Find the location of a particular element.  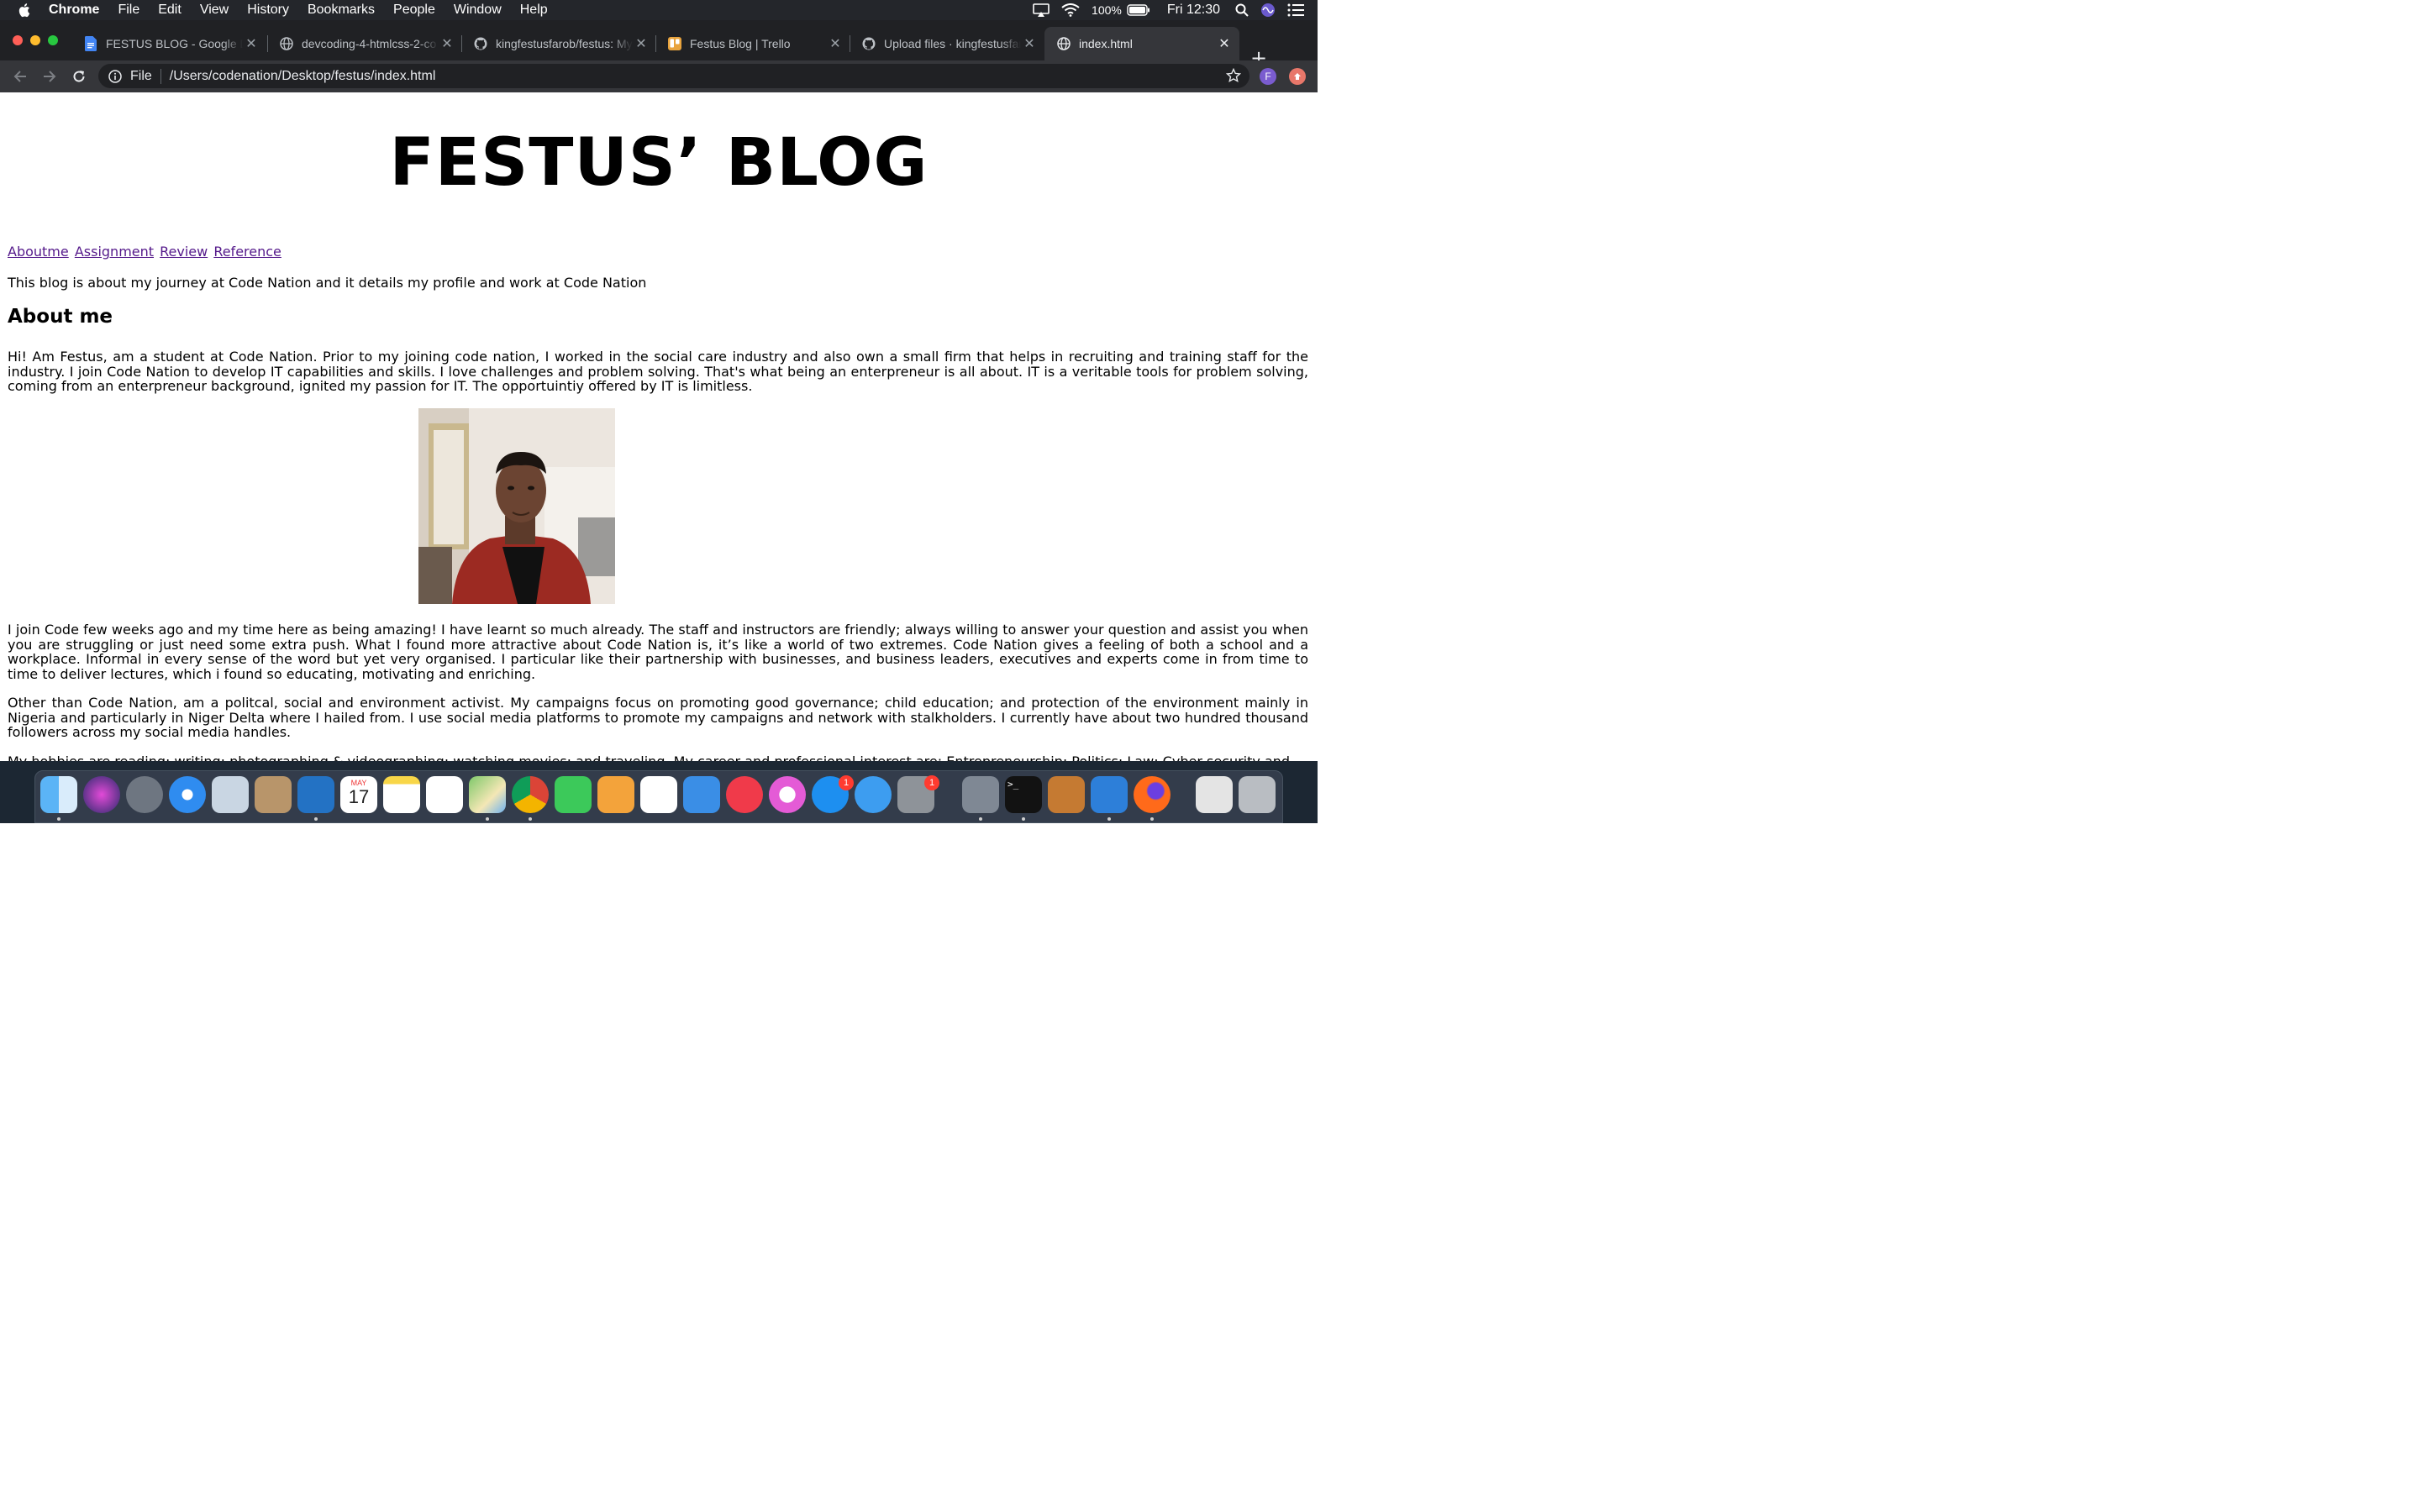

forward-arrow-icon is located at coordinates (50, 76).